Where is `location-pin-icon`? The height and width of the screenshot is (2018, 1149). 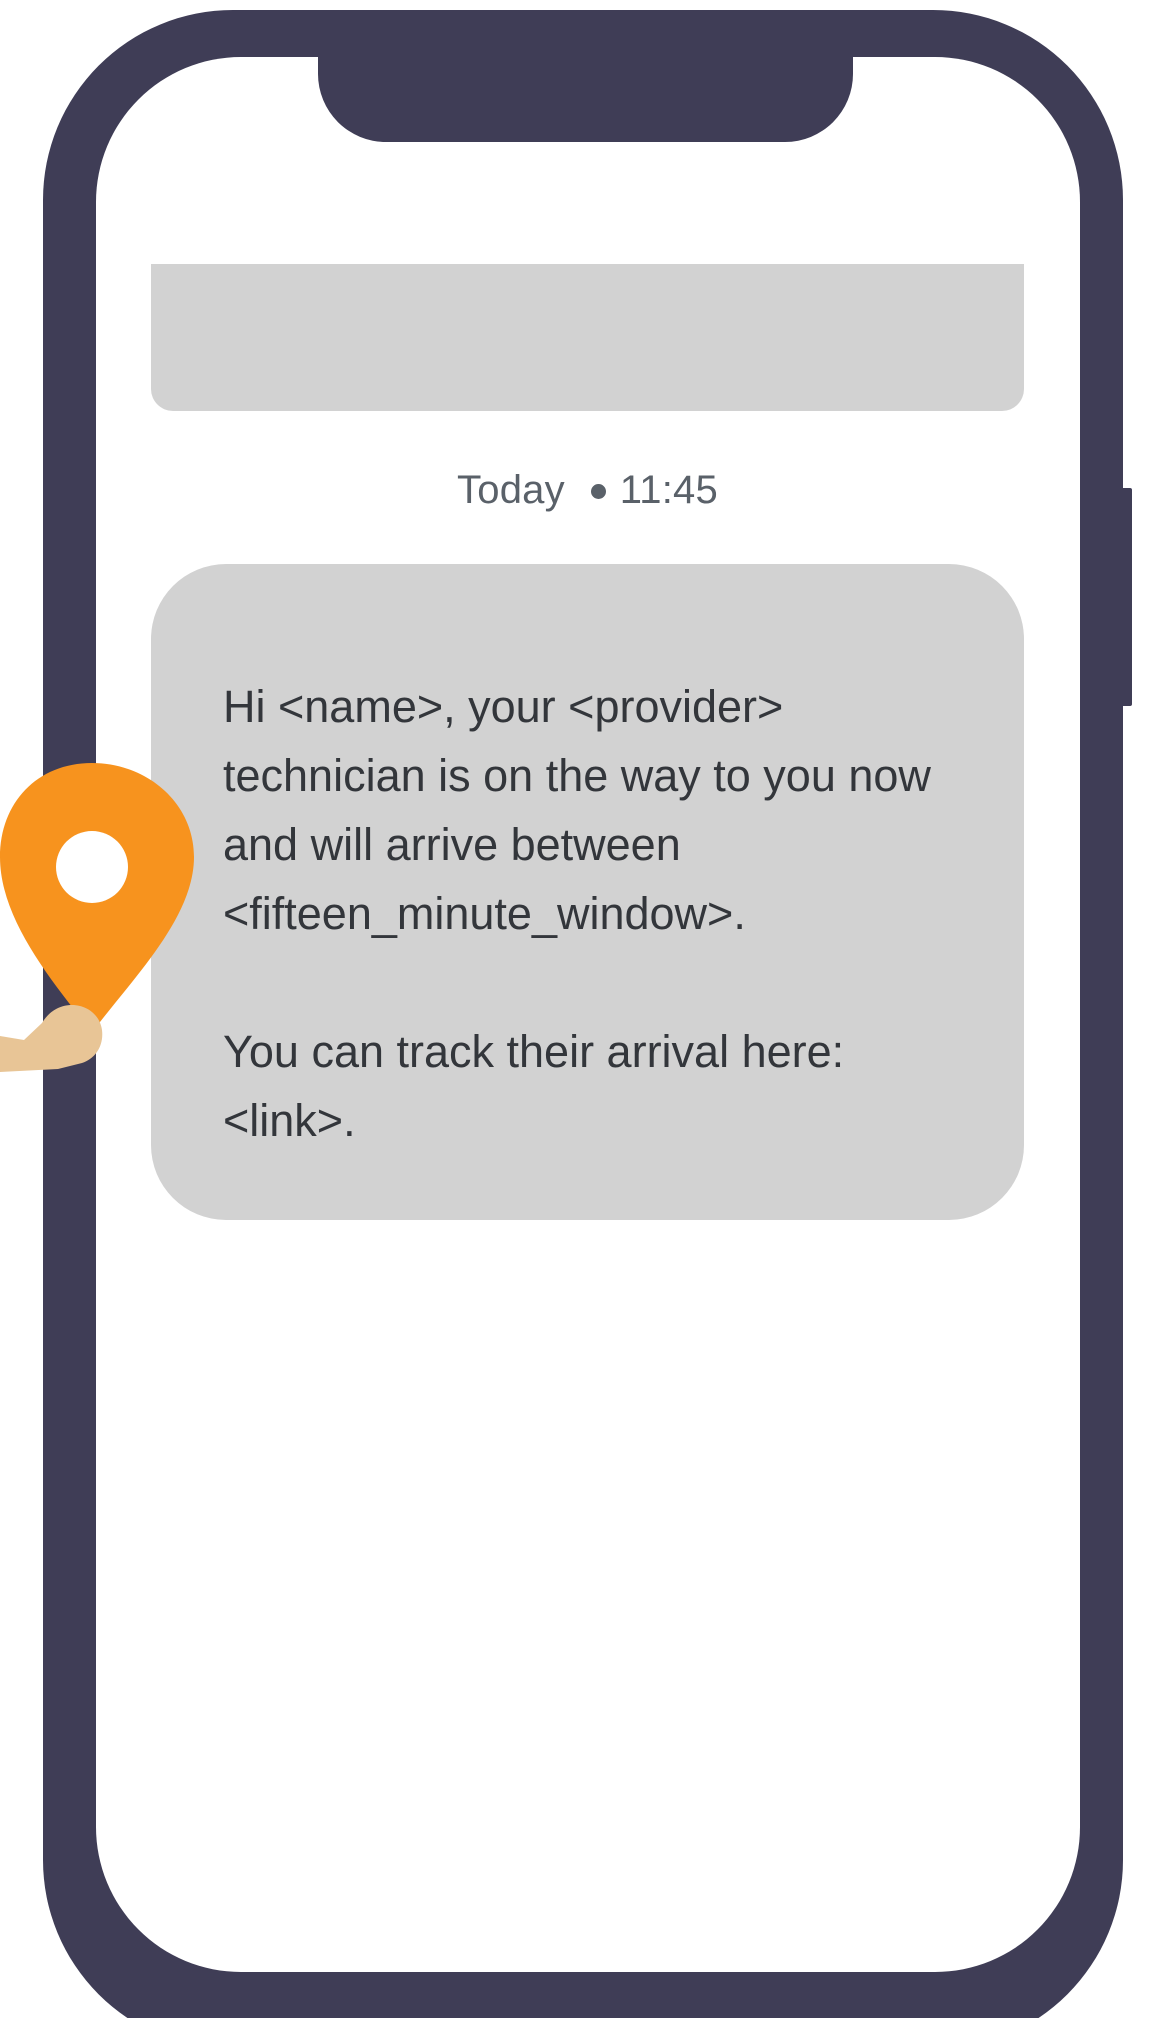 location-pin-icon is located at coordinates (97, 894).